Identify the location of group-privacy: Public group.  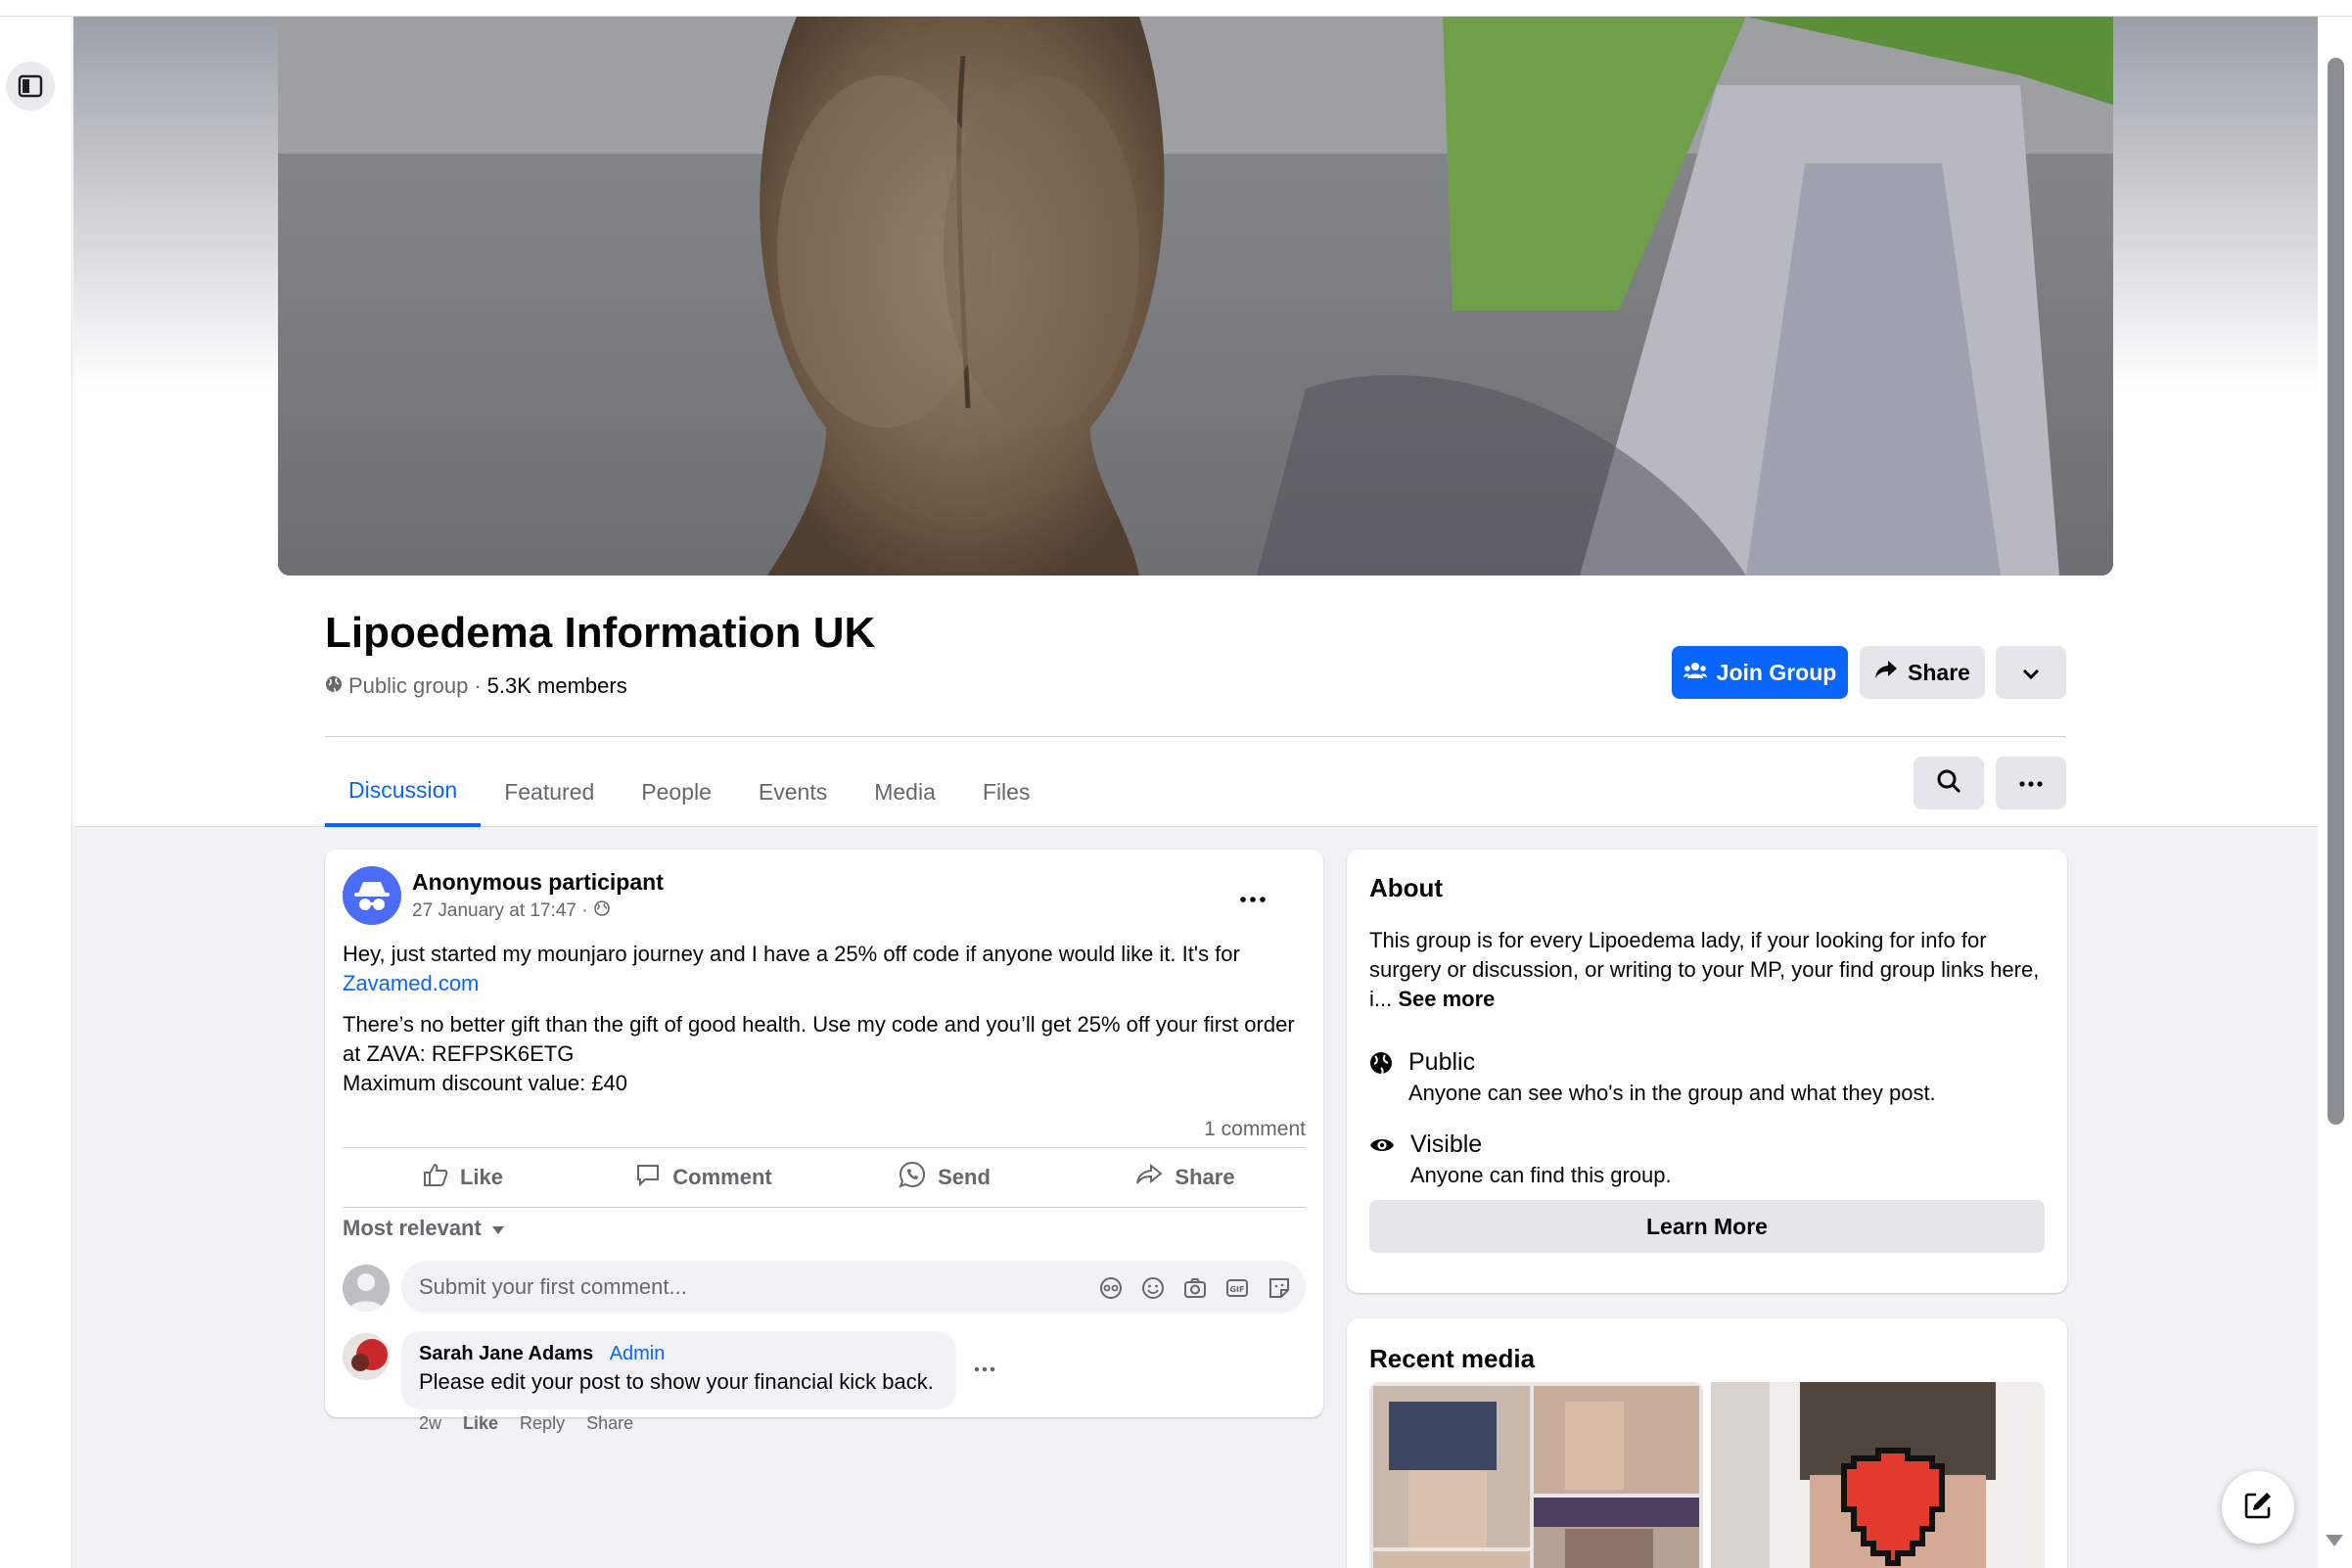
(408, 685).